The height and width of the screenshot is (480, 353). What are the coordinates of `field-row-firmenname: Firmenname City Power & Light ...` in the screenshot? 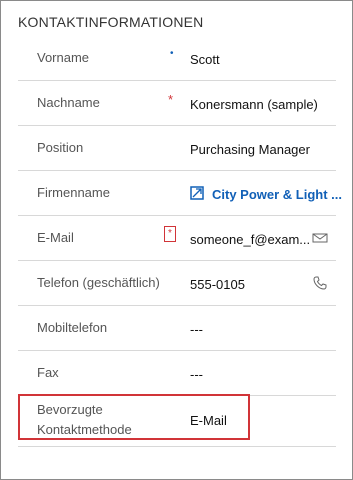 It's located at (180, 193).